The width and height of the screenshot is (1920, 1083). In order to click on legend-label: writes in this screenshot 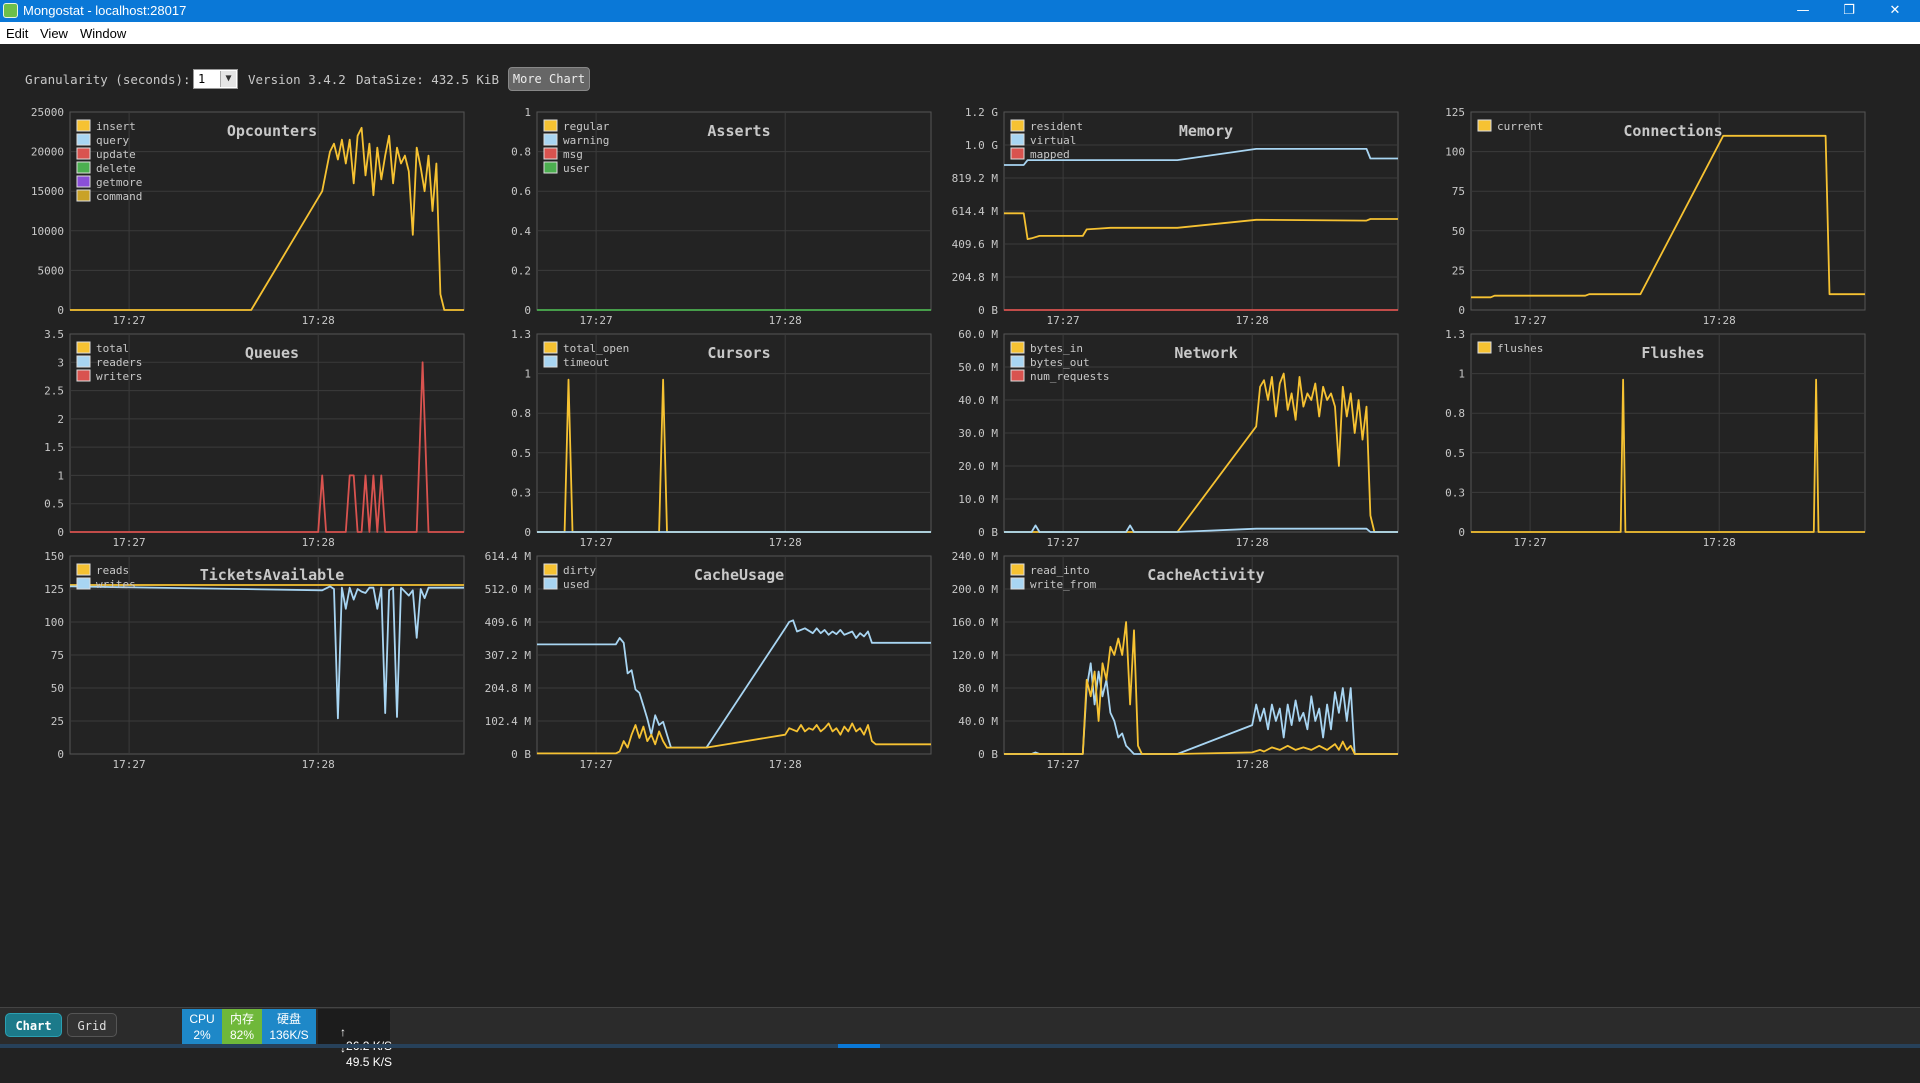, I will do `click(116, 584)`.